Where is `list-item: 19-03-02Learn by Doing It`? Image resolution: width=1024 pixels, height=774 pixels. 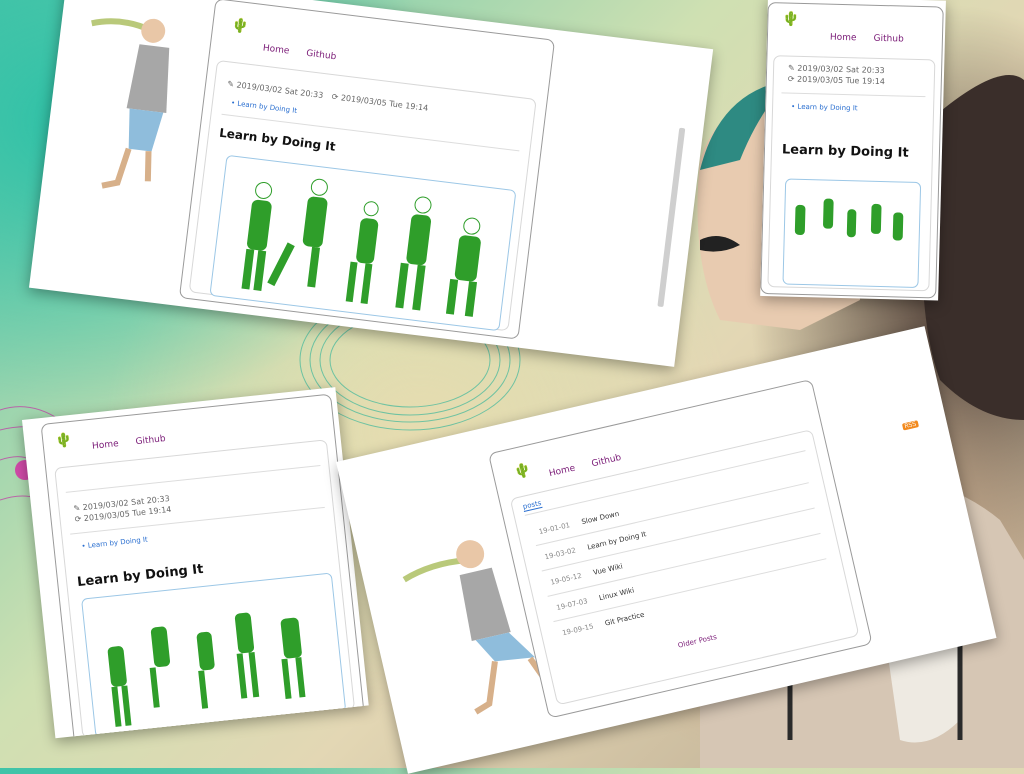
list-item: 19-03-02Learn by Doing It is located at coordinates (595, 545).